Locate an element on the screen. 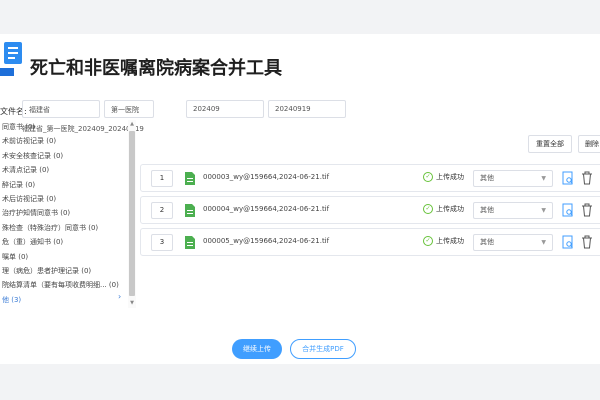  scrollbar-thumb is located at coordinates (132, 213).